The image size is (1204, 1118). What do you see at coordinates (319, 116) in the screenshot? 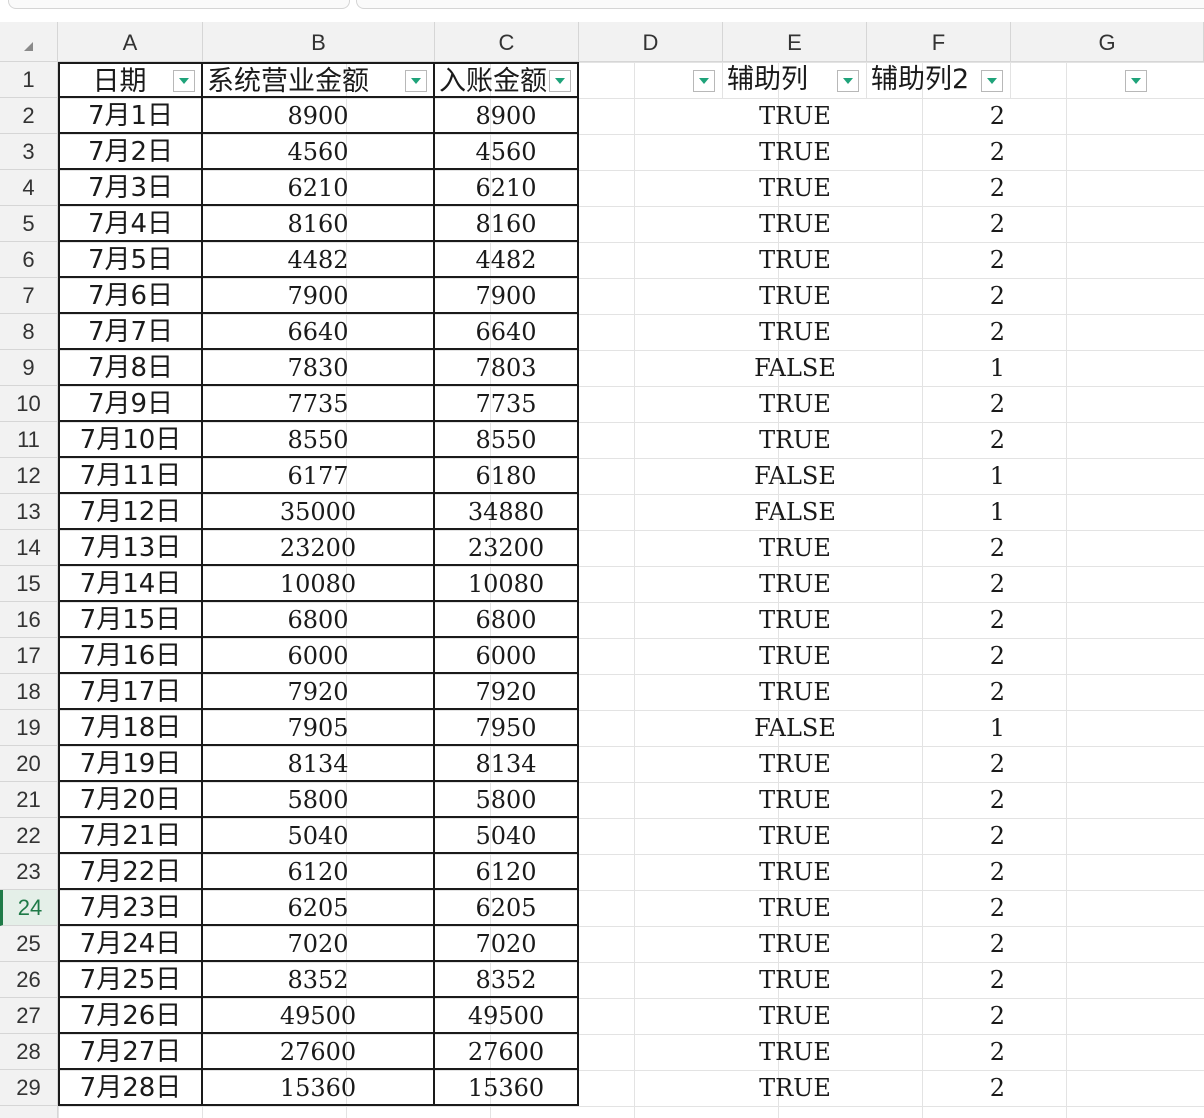
I see `cell-system-amount: 8900` at bounding box center [319, 116].